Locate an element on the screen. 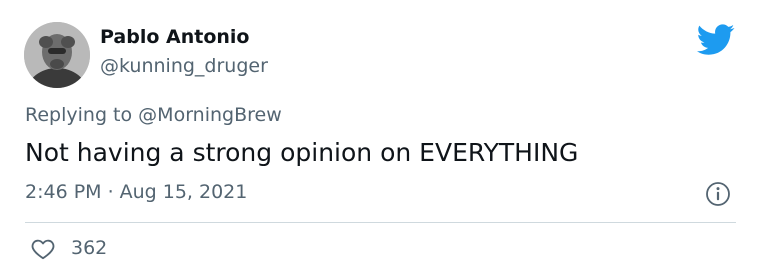 This screenshot has height=278, width=758. divider is located at coordinates (380, 222).